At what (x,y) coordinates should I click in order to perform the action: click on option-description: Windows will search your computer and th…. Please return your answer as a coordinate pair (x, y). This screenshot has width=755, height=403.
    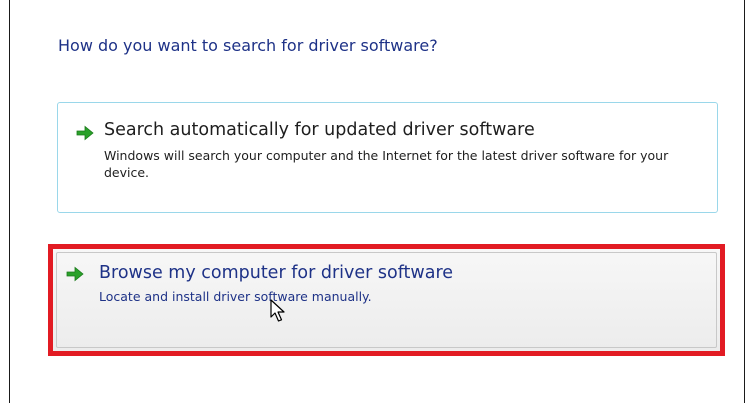
    Looking at the image, I should click on (386, 164).